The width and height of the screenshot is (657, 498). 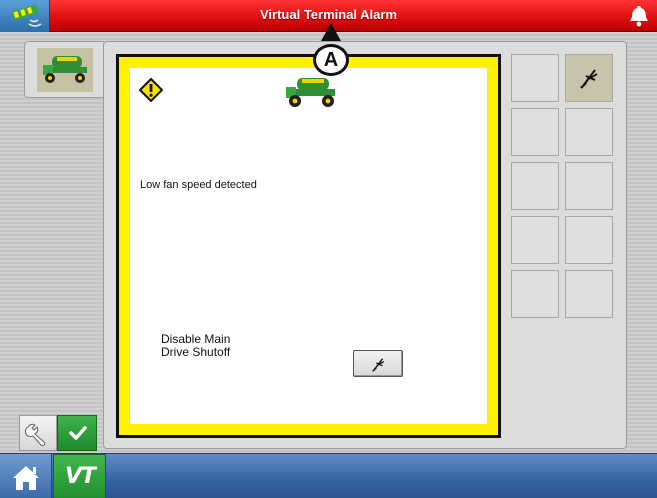 I want to click on checkmark-icon, so click(x=78, y=433).